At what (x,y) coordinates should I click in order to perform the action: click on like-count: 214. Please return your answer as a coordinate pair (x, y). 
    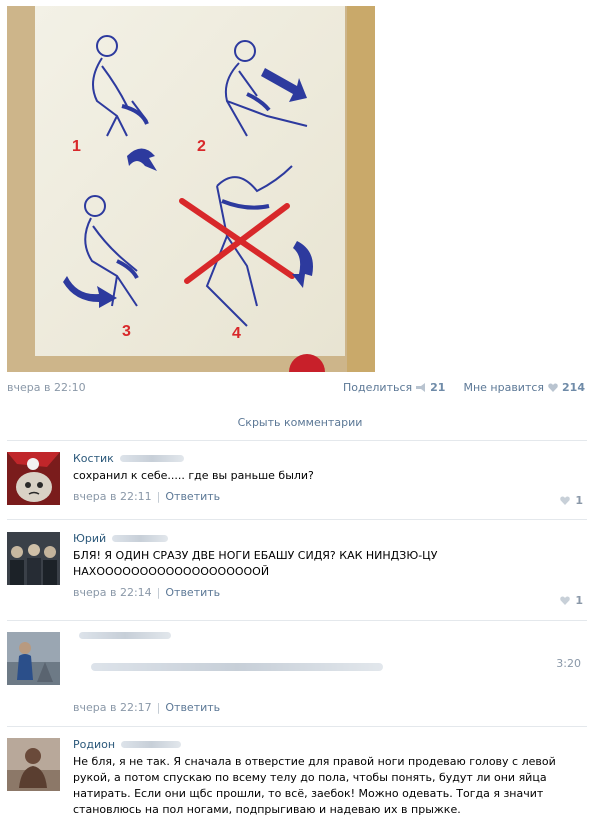
    Looking at the image, I should click on (573, 387).